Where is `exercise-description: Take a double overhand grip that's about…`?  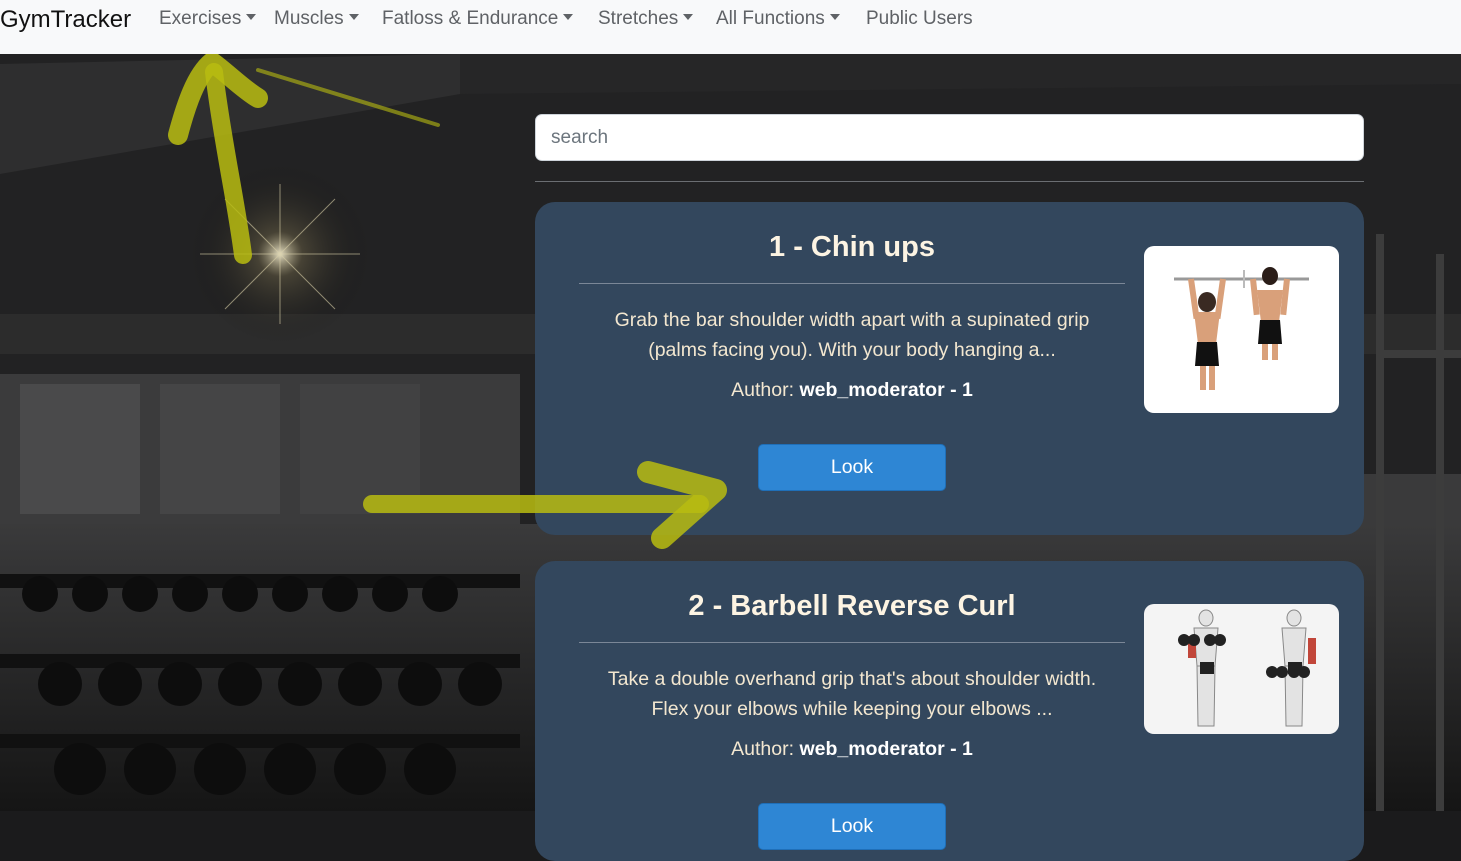
exercise-description: Take a double overhand grip that's about… is located at coordinates (852, 694).